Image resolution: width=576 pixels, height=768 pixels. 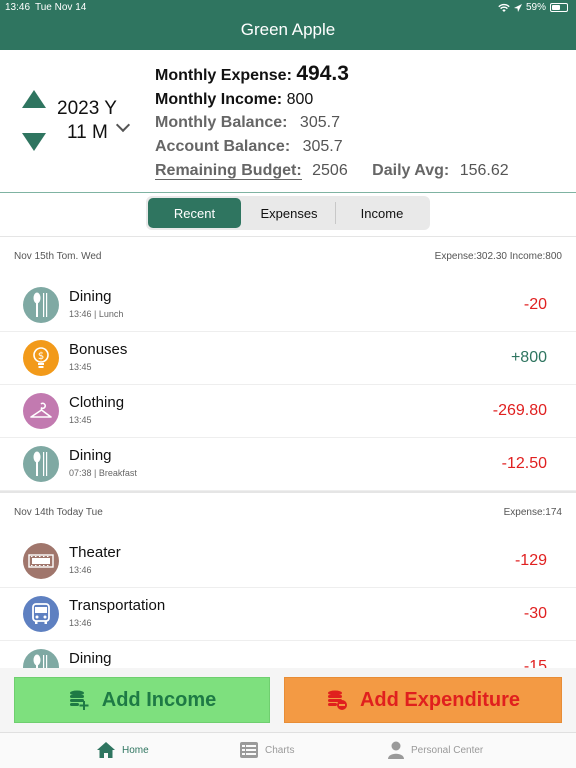 What do you see at coordinates (87, 109) in the screenshot?
I see `year-label: 2023 Y` at bounding box center [87, 109].